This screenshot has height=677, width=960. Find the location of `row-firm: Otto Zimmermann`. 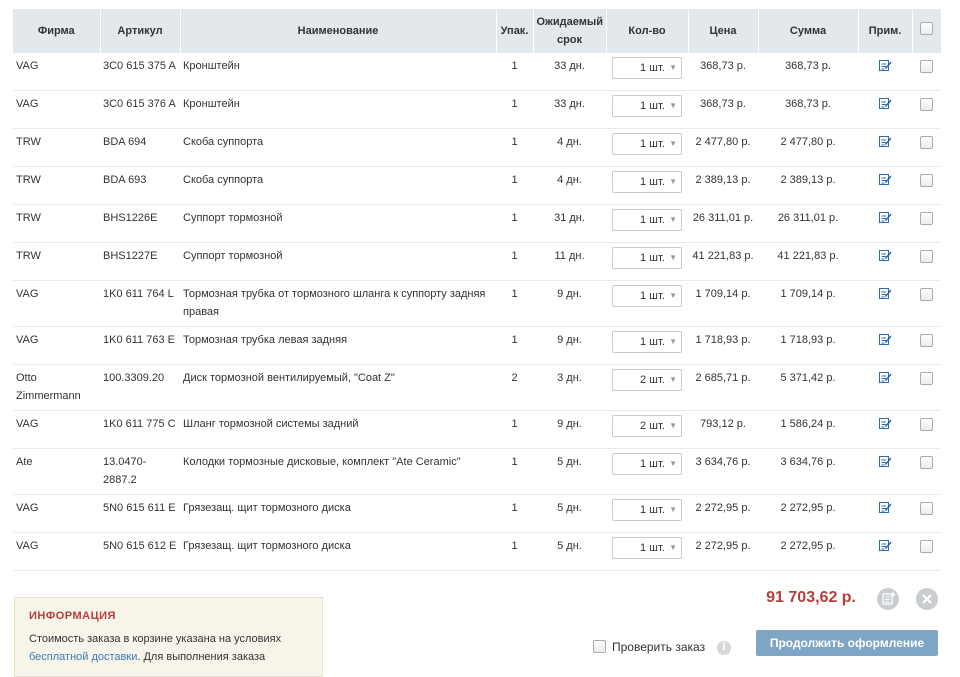

row-firm: Otto Zimmermann is located at coordinates (56, 387).